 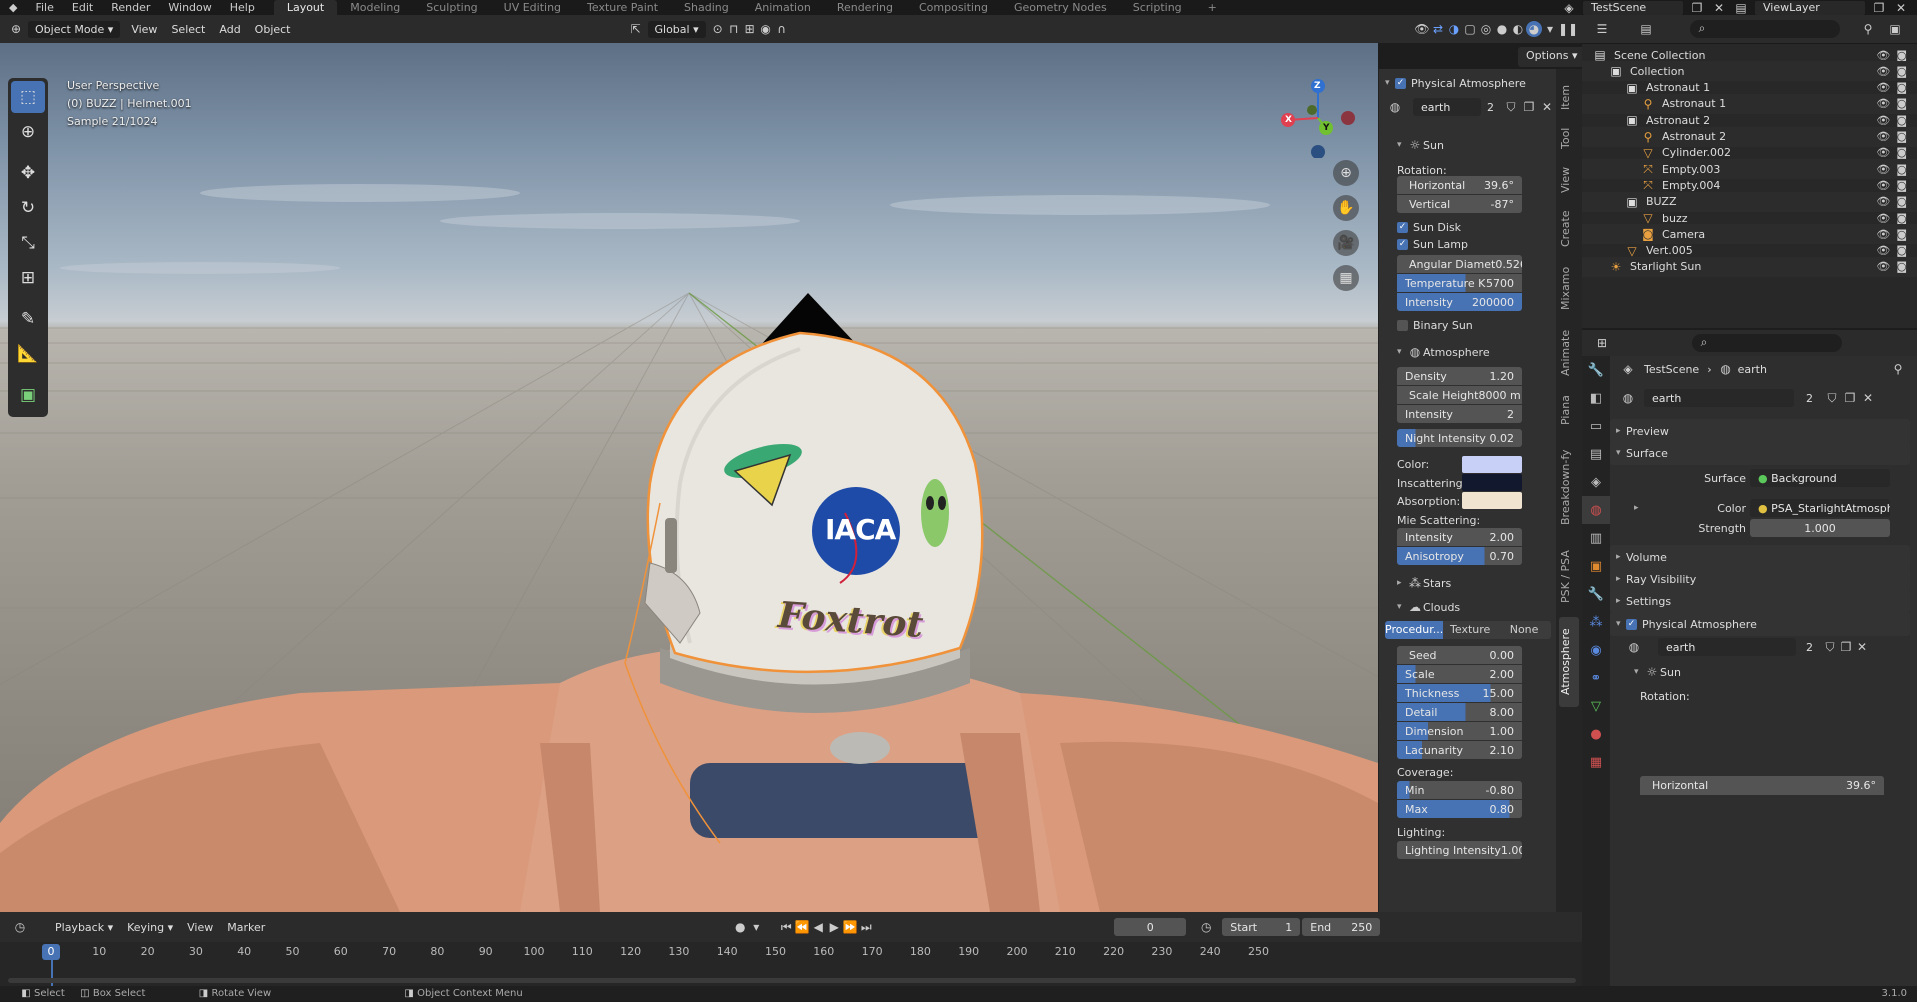 I want to click on material-shading-icon: ◐, so click(x=1518, y=29).